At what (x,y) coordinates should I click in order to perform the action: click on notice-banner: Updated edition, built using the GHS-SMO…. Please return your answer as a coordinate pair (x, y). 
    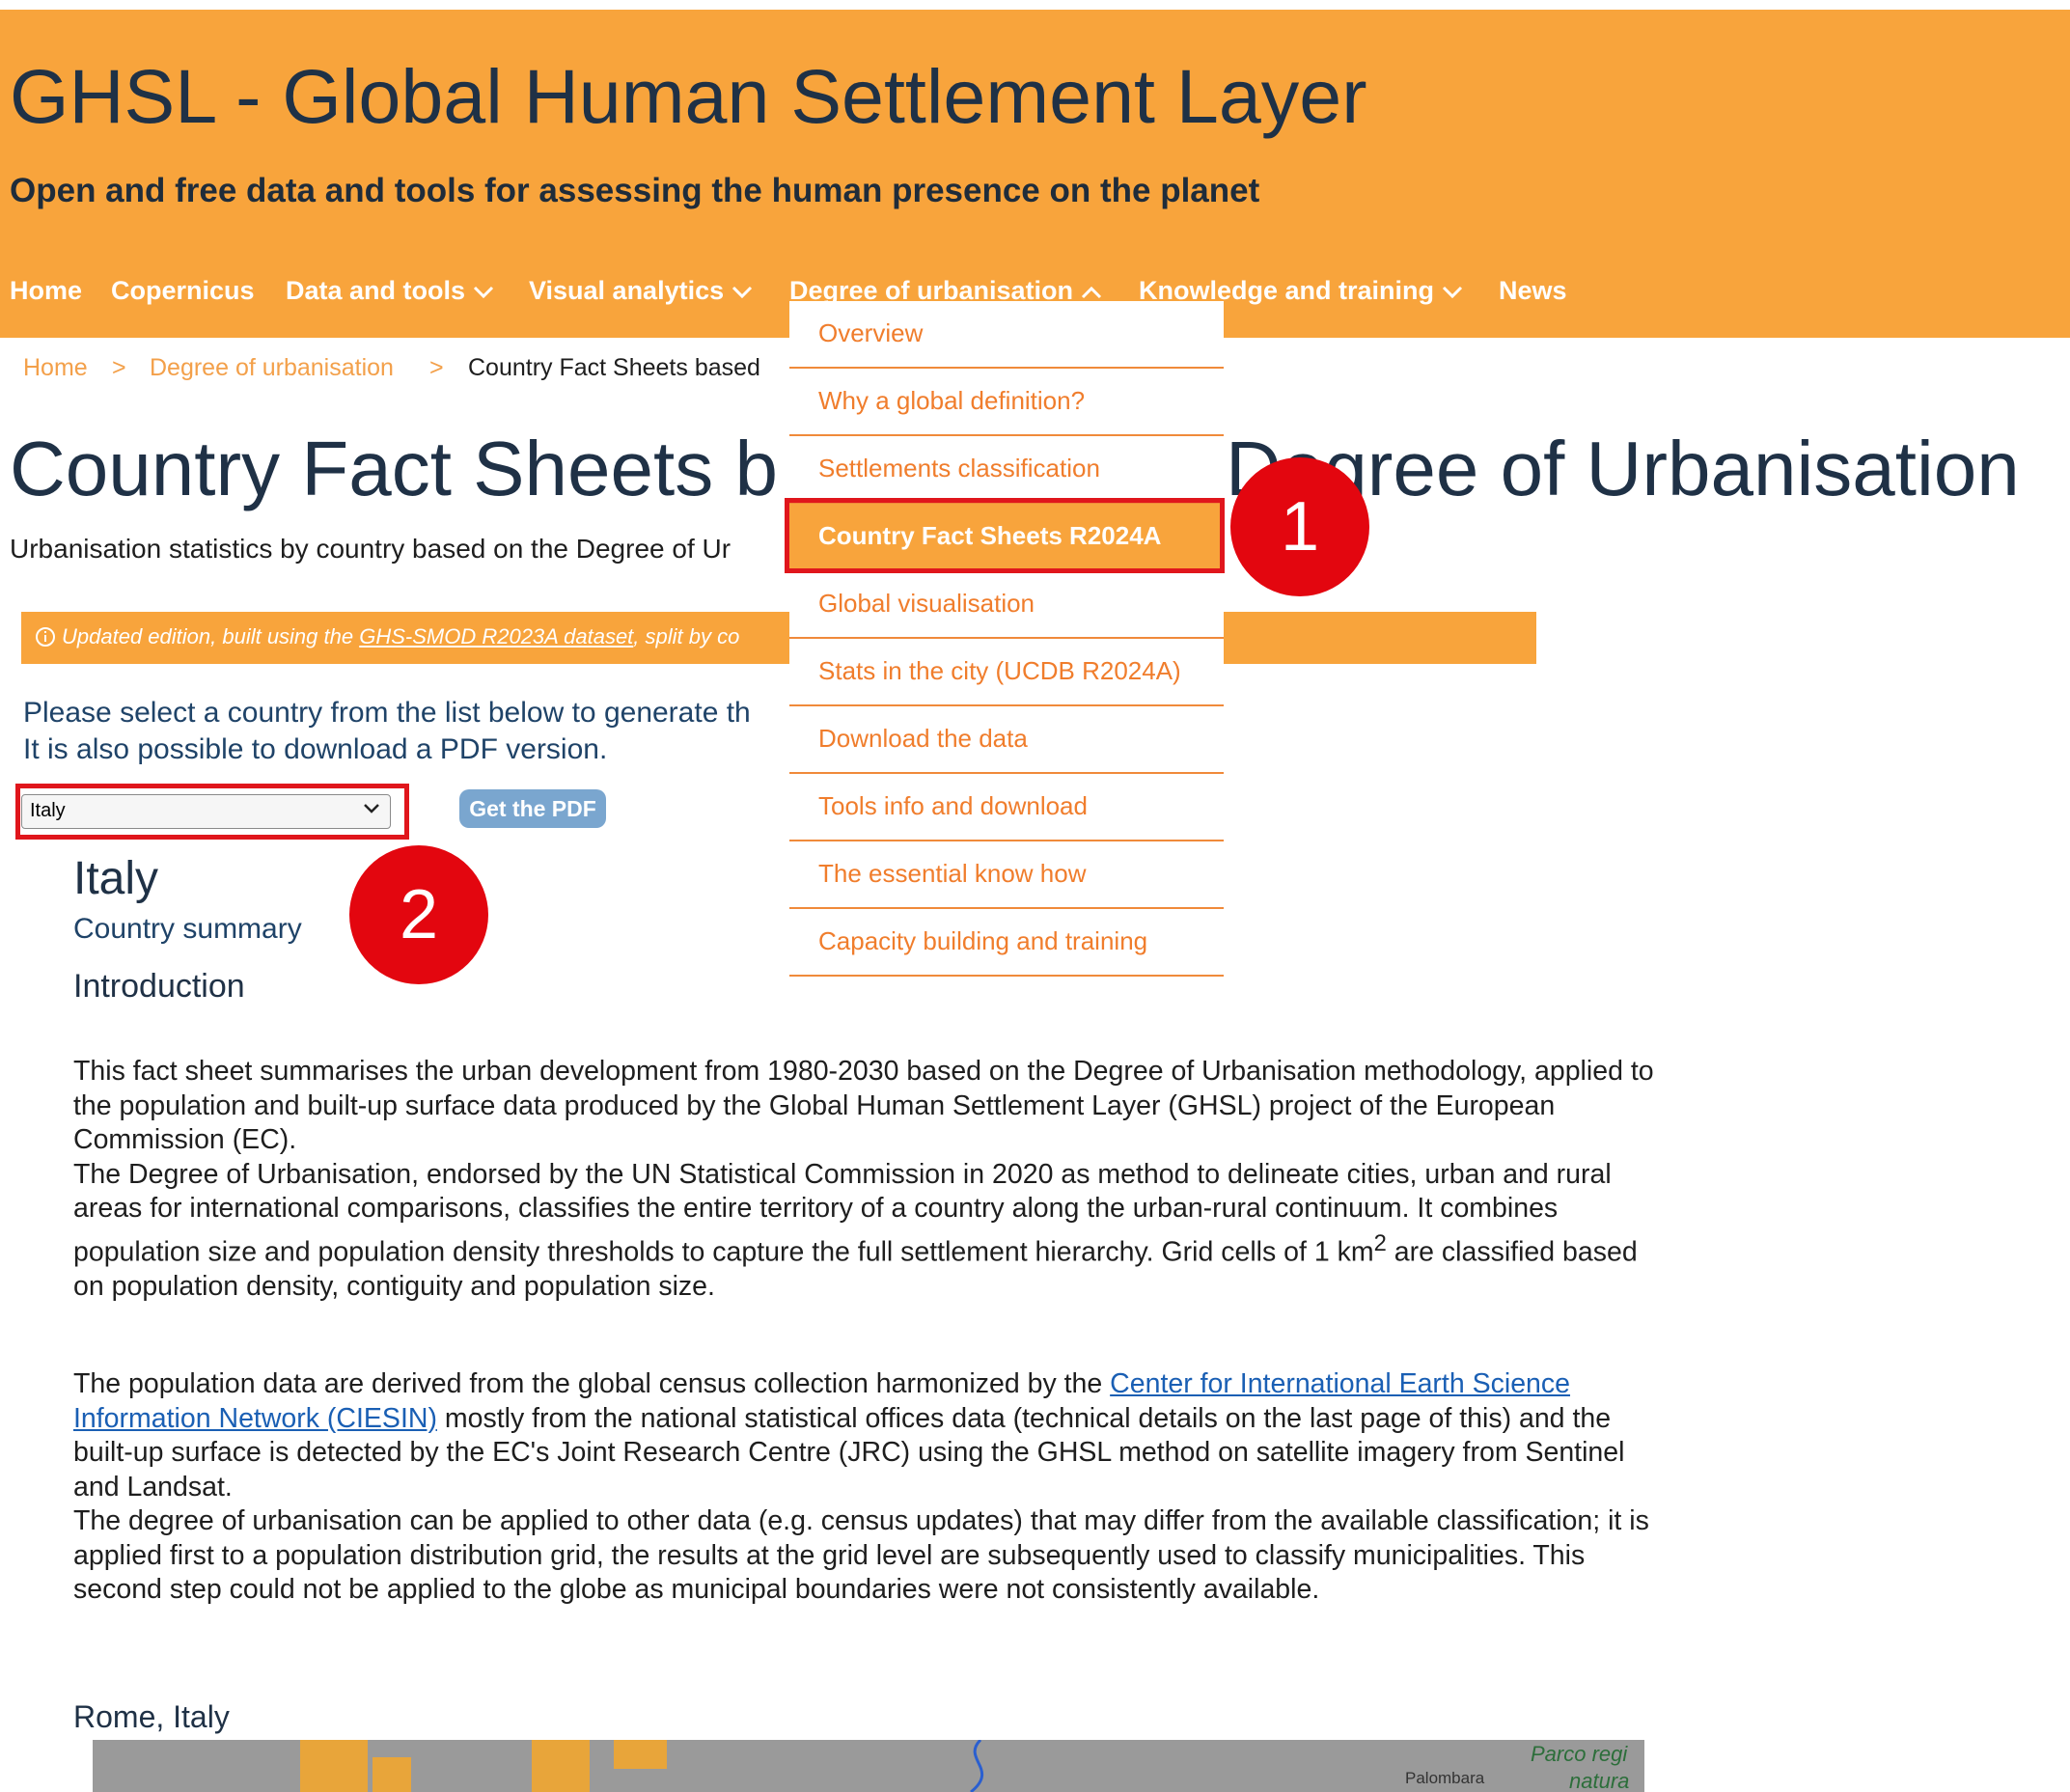
    Looking at the image, I should click on (778, 638).